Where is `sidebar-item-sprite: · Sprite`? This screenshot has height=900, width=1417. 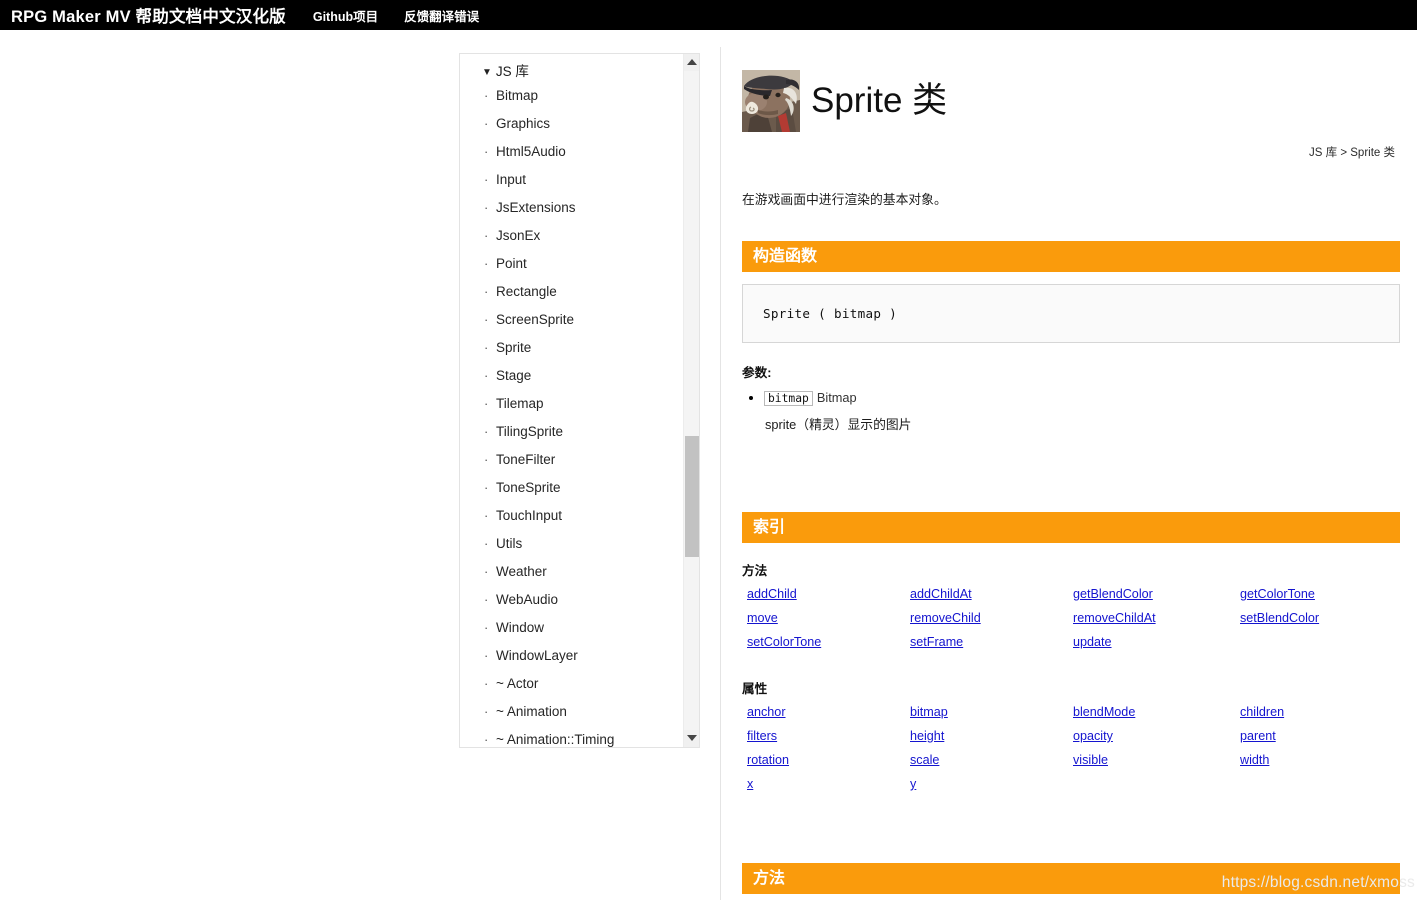 sidebar-item-sprite: · Sprite is located at coordinates (572, 348).